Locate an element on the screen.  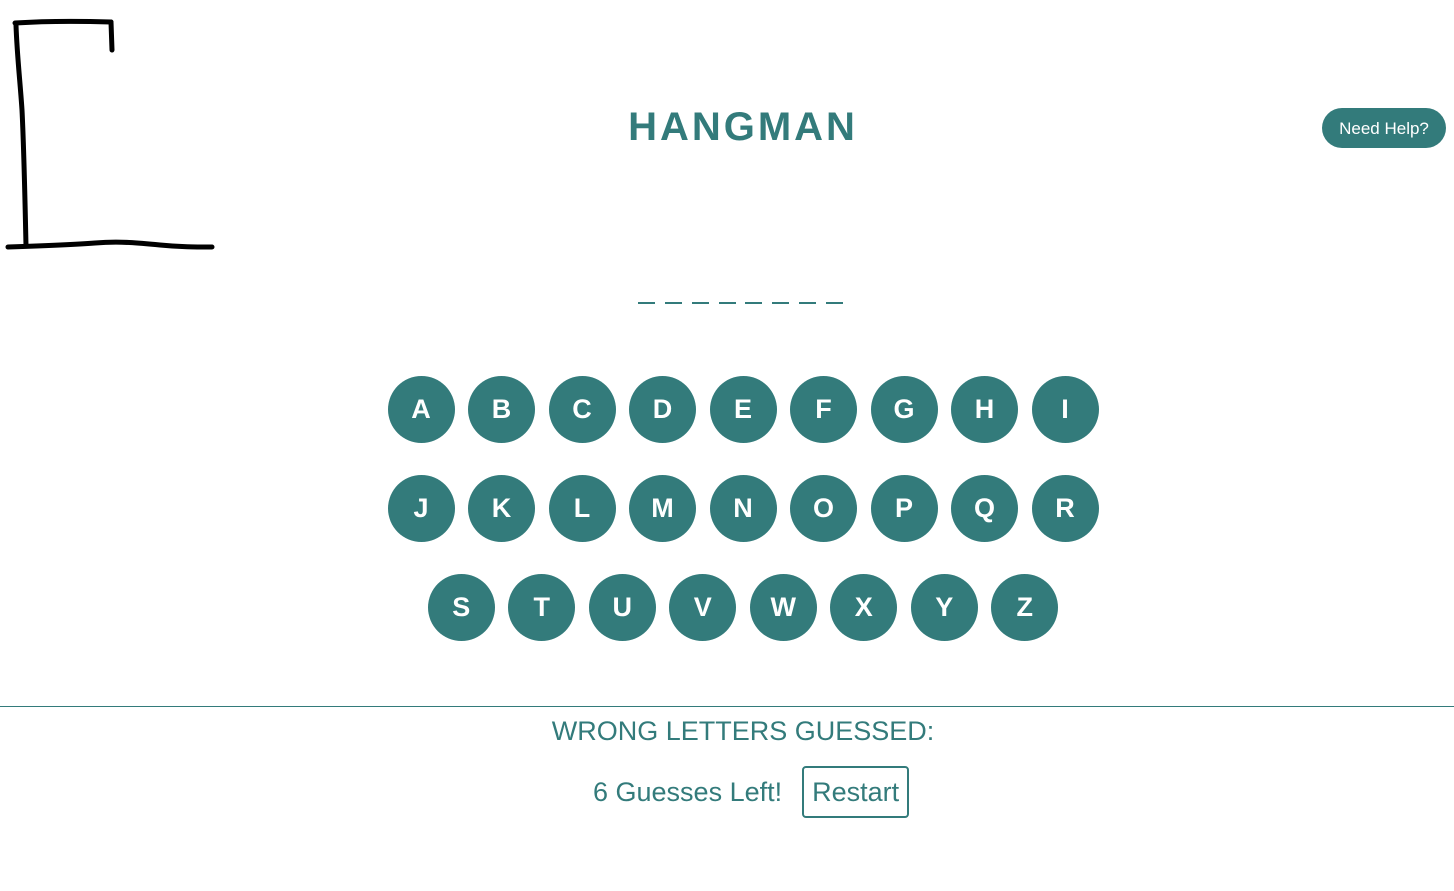
gallows-rope is located at coordinates (111, 36).